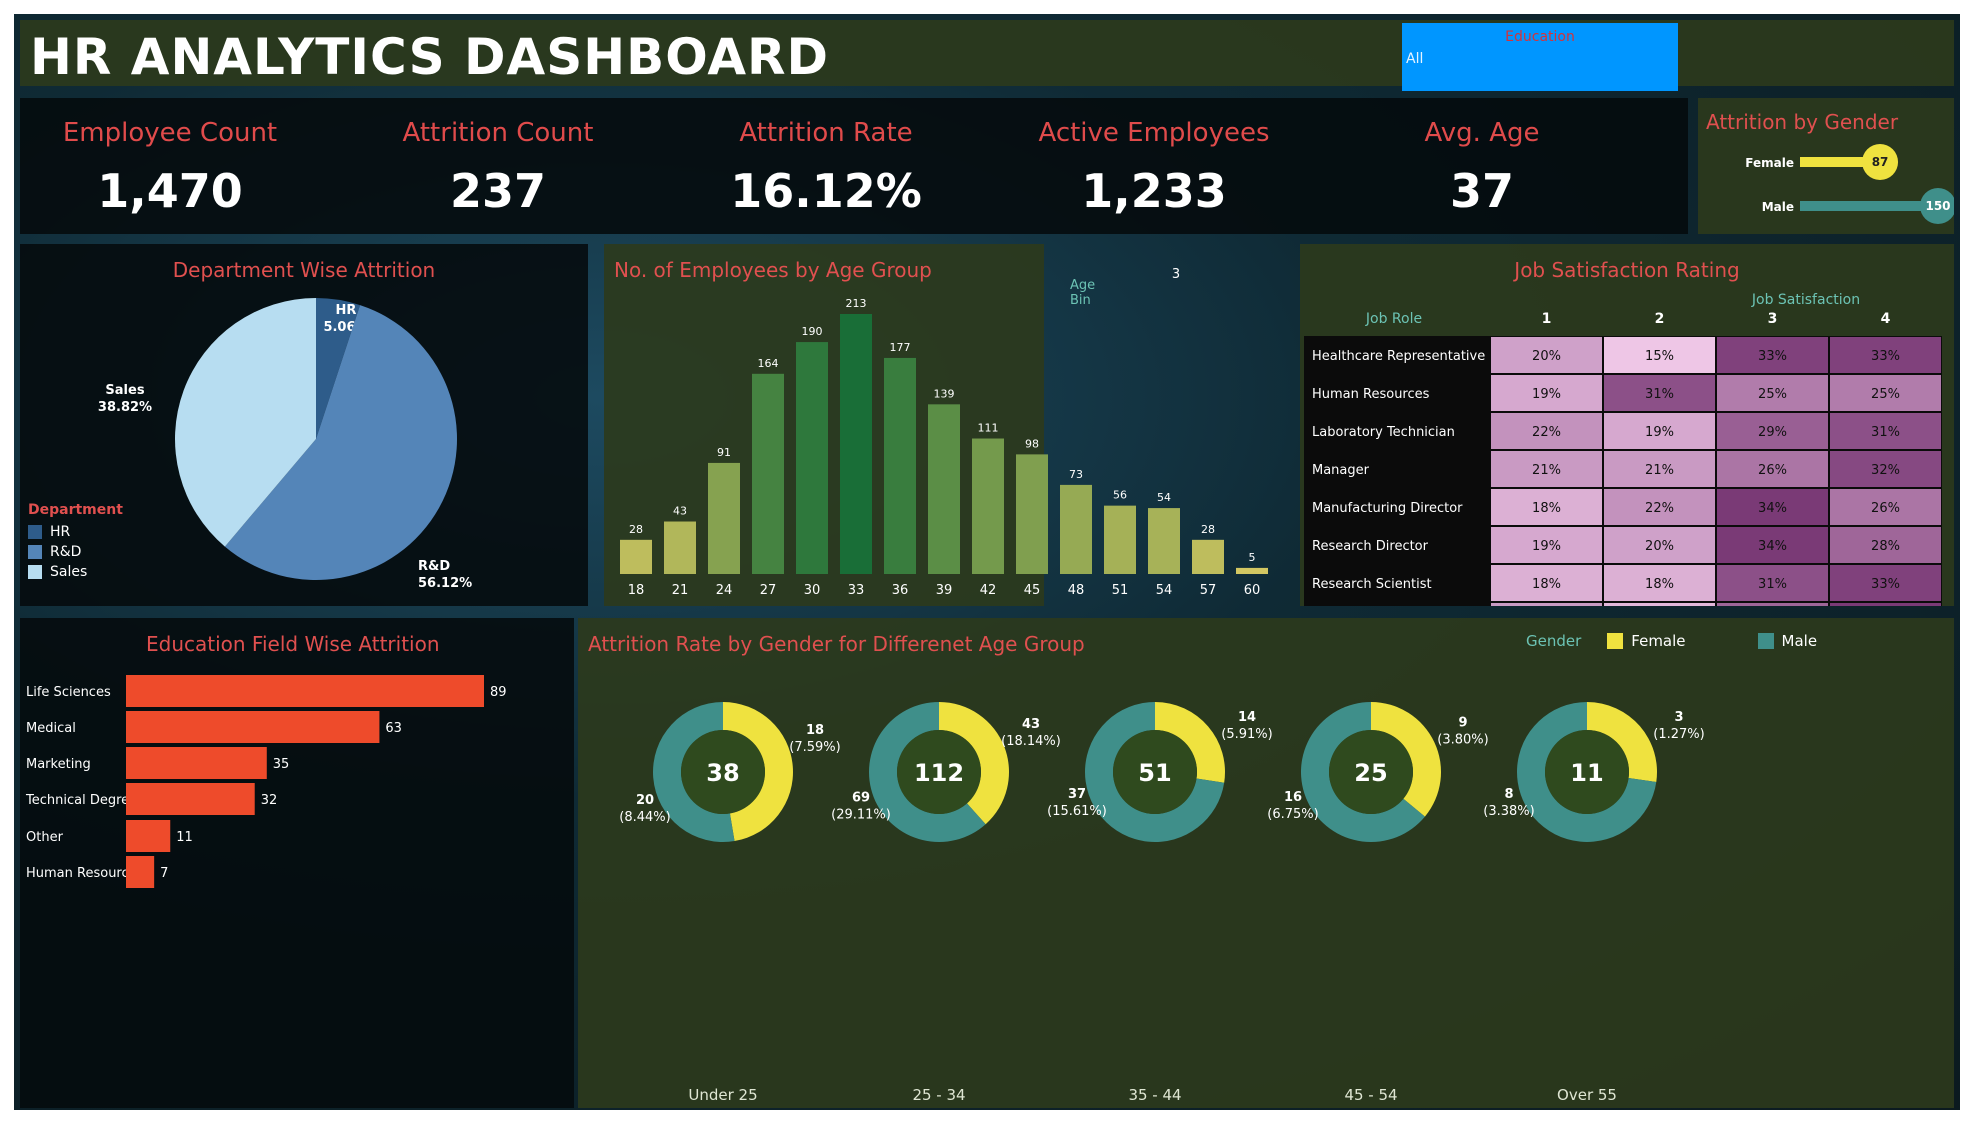 Image resolution: width=1974 pixels, height=1124 pixels. What do you see at coordinates (58, 764) in the screenshot?
I see `education-category-label: Marketing` at bounding box center [58, 764].